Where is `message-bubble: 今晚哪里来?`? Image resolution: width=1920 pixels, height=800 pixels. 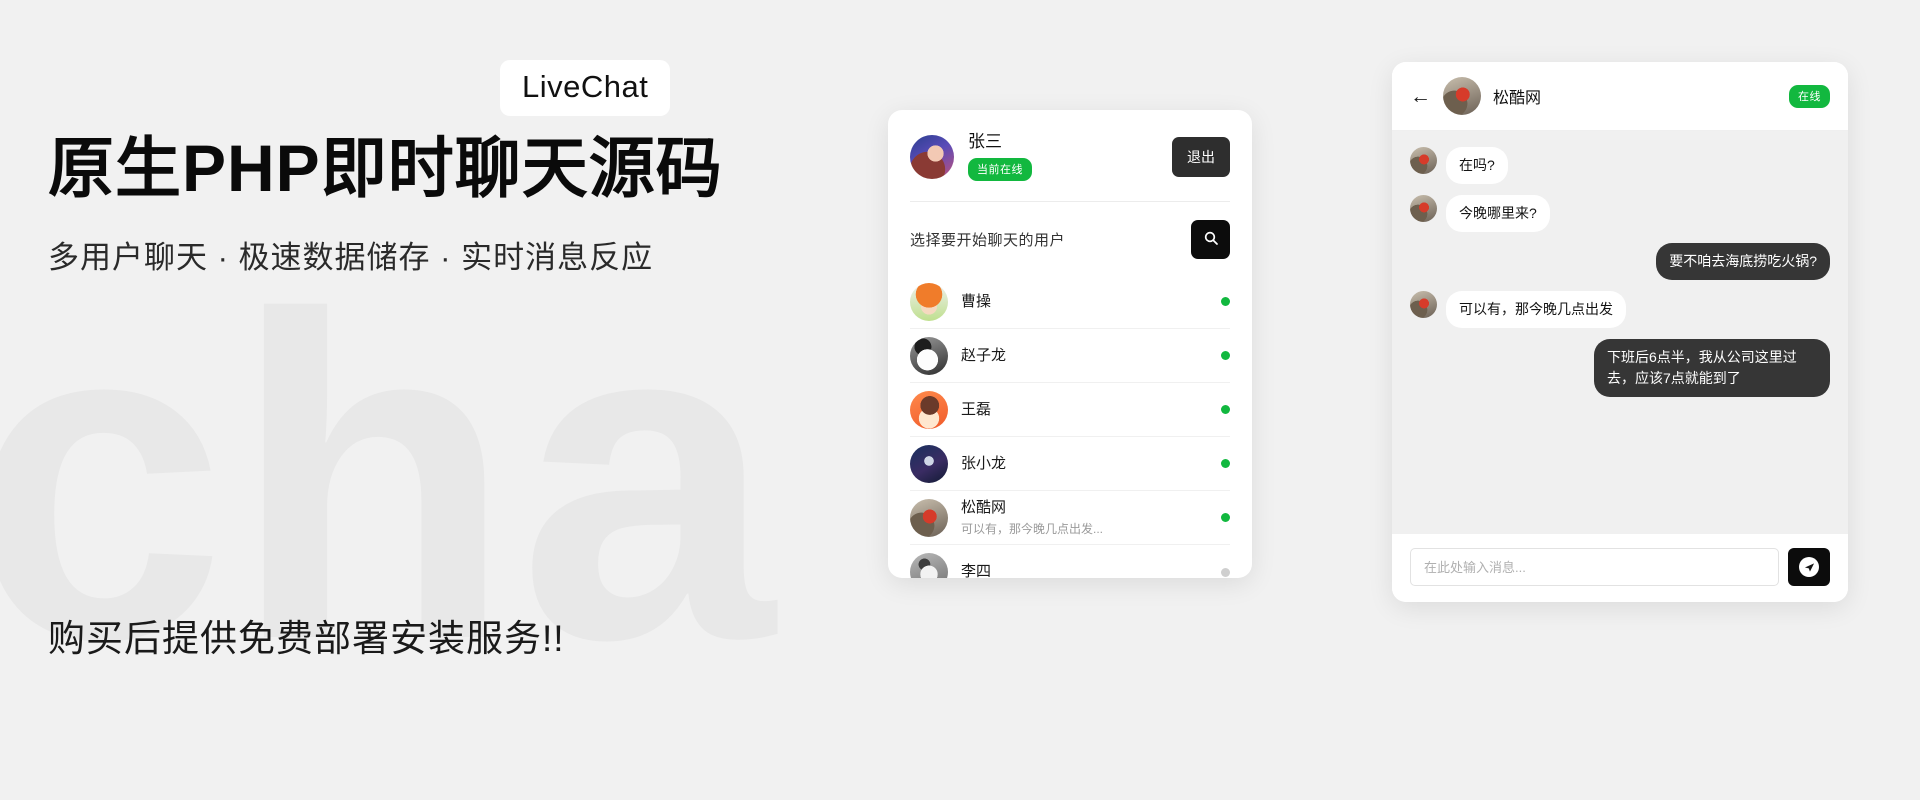 message-bubble: 今晚哪里来? is located at coordinates (1498, 213).